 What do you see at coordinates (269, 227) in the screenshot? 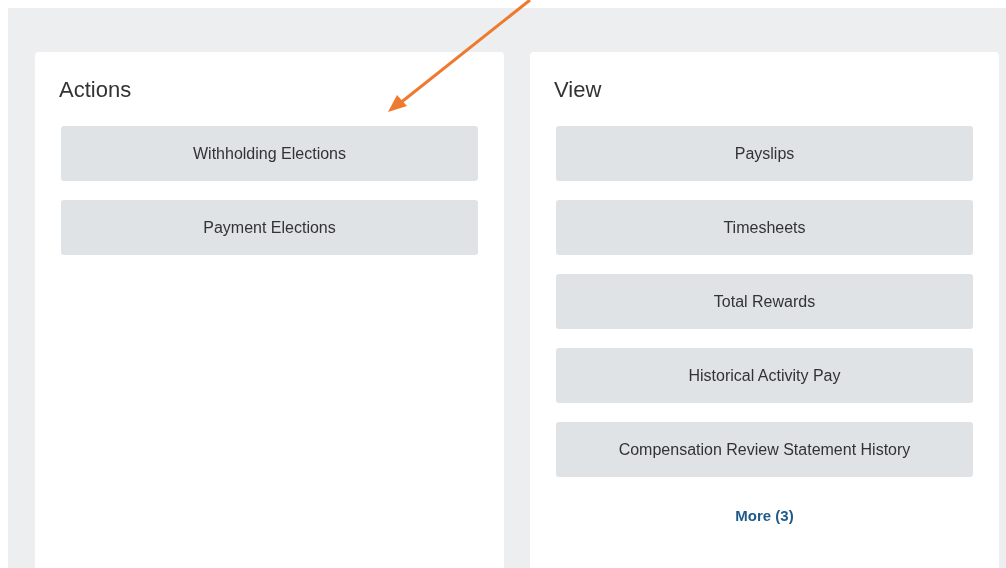
I see `action-button: Payment Elections` at bounding box center [269, 227].